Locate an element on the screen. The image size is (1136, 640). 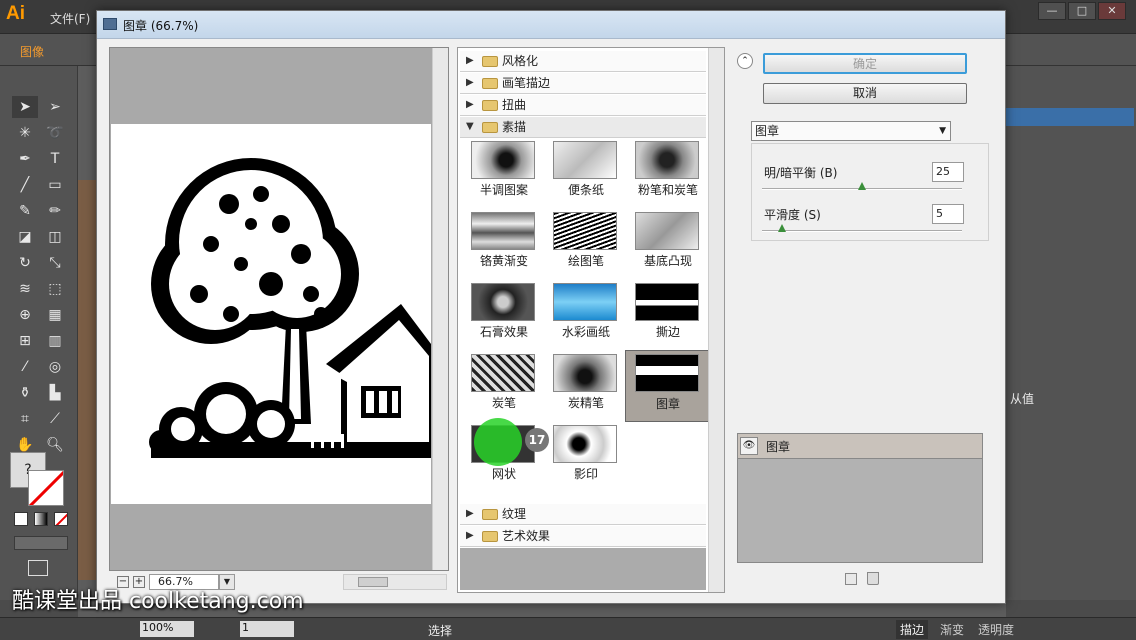
filter-water-paper: 水彩画纸 is located at coordinates (586, 316).